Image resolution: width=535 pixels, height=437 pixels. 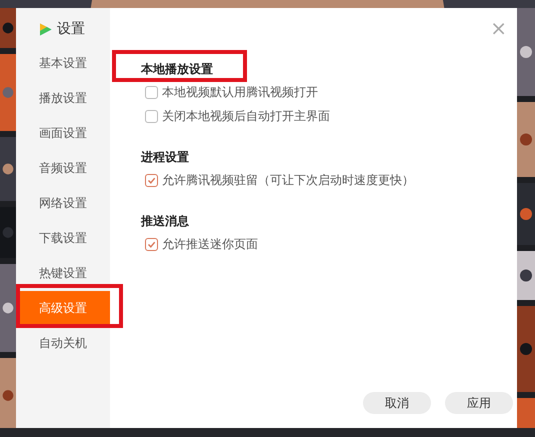 What do you see at coordinates (479, 403) in the screenshot?
I see `dialog-button: 应用` at bounding box center [479, 403].